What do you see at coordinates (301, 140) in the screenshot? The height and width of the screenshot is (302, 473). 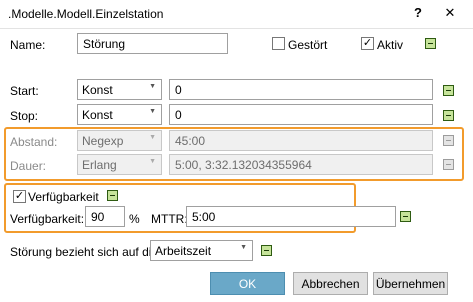 I see `abstand-value-input: 45:00` at bounding box center [301, 140].